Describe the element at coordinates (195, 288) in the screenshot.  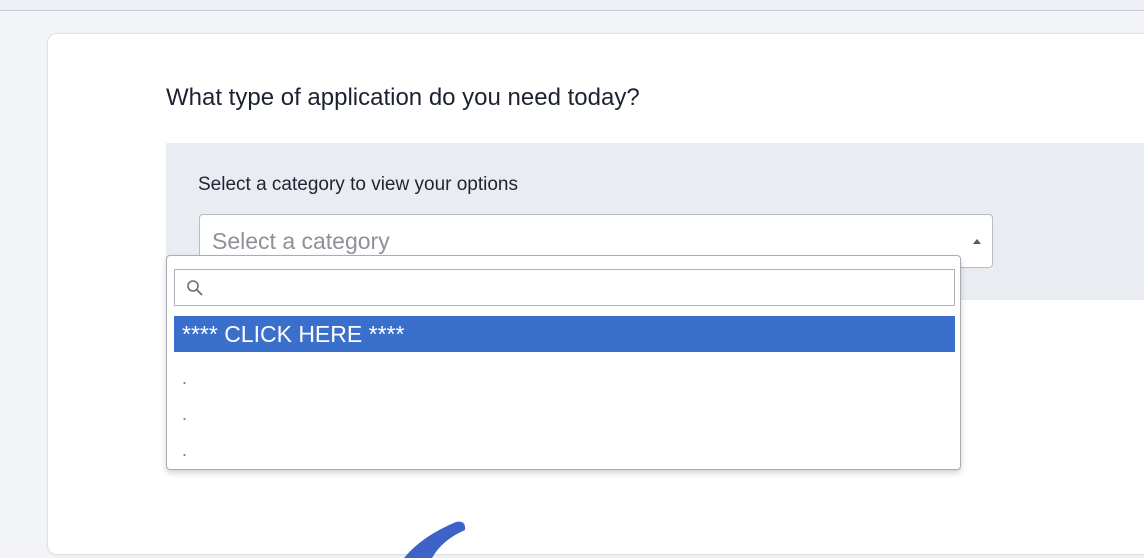
I see `search-icon` at that location.